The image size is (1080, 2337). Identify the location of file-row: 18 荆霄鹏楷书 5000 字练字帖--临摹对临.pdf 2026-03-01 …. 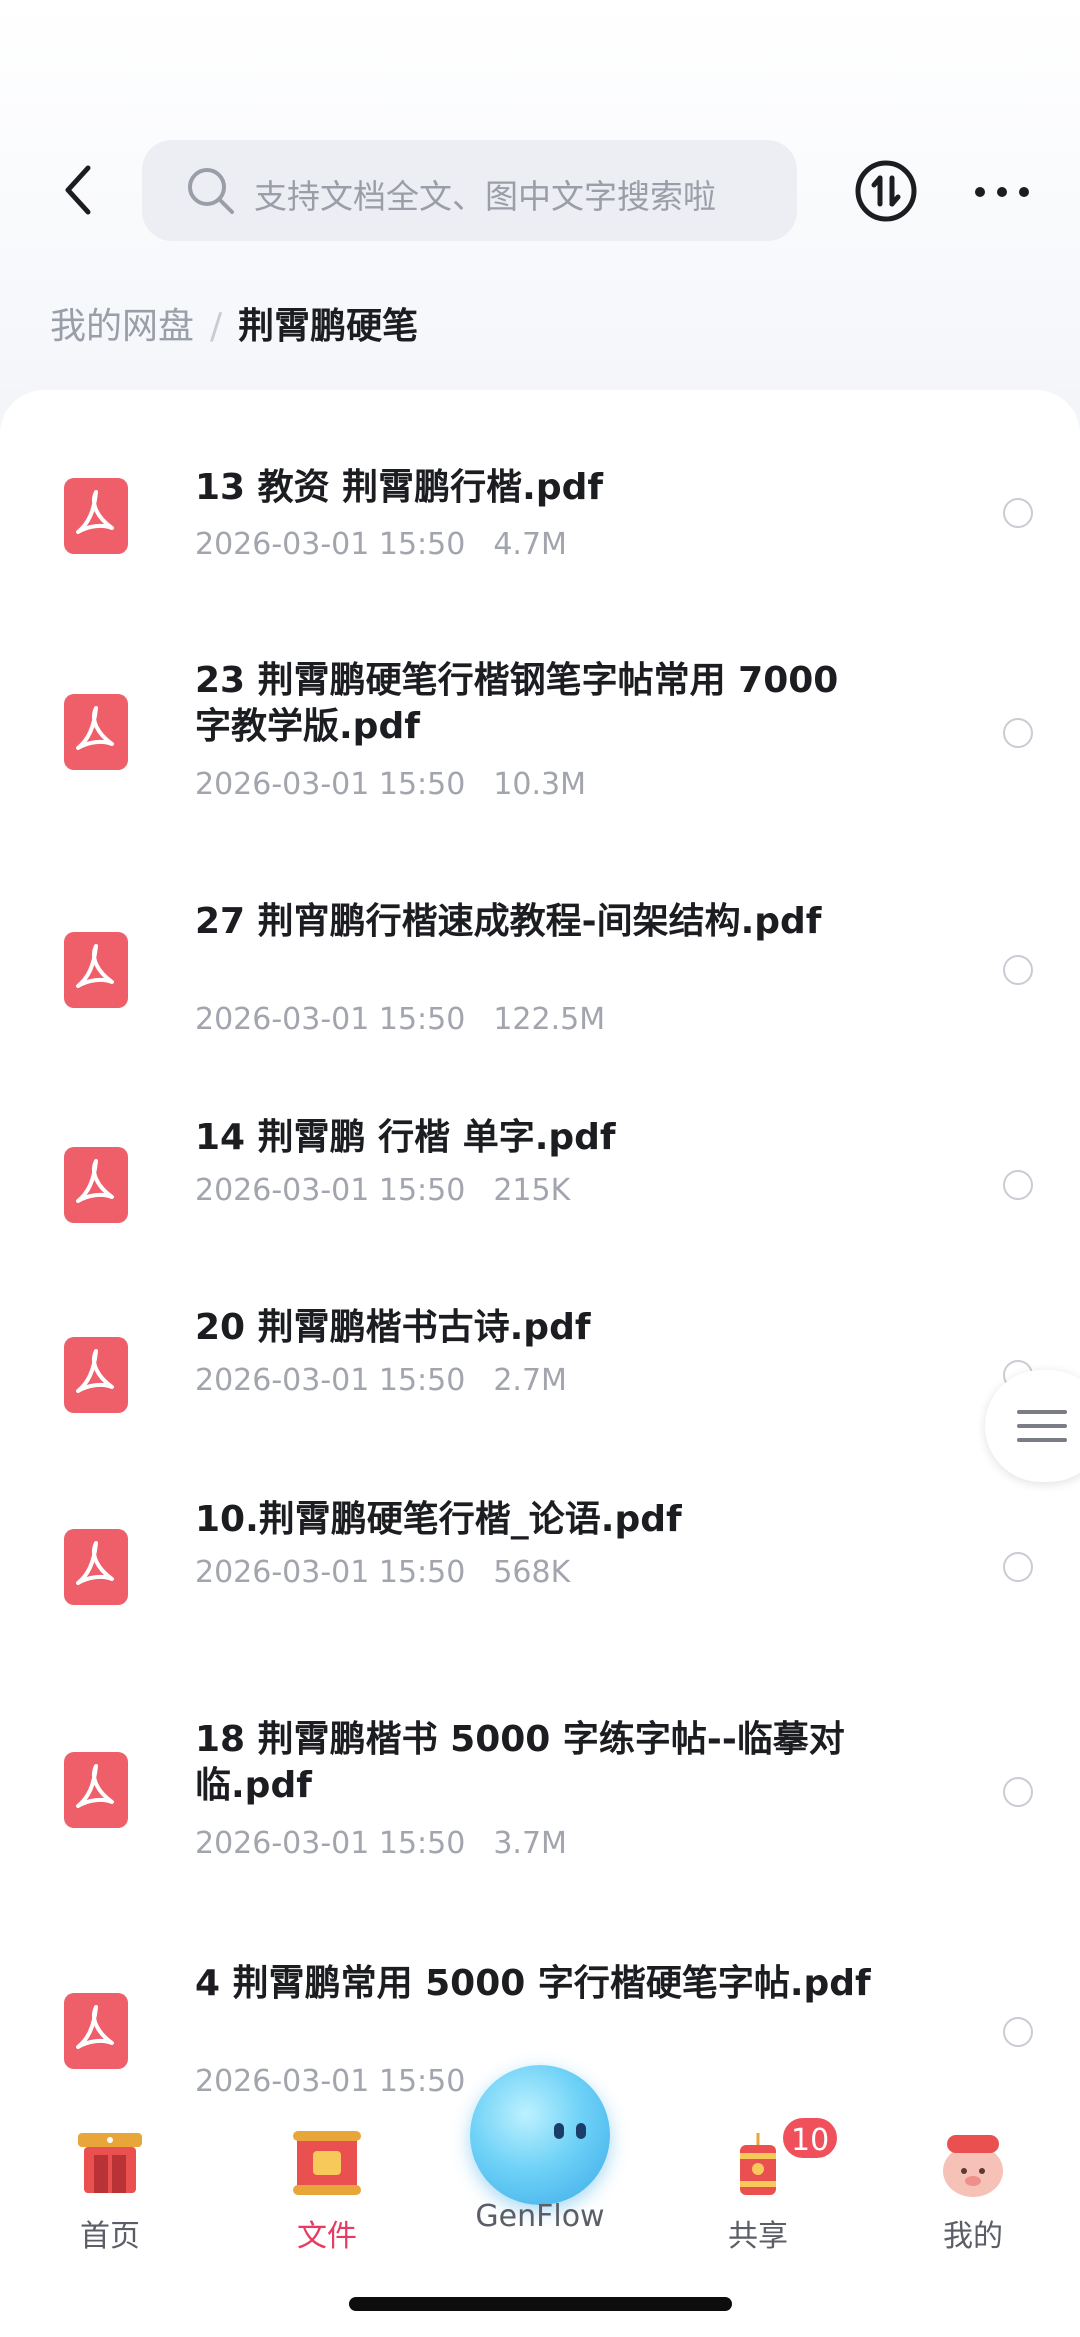
(540, 1810).